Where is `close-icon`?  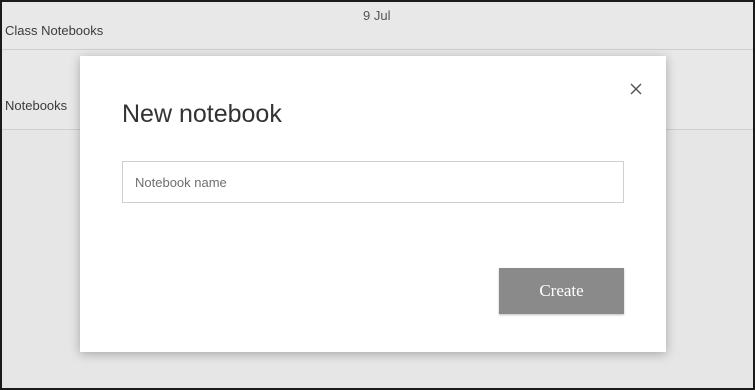
close-icon is located at coordinates (636, 89).